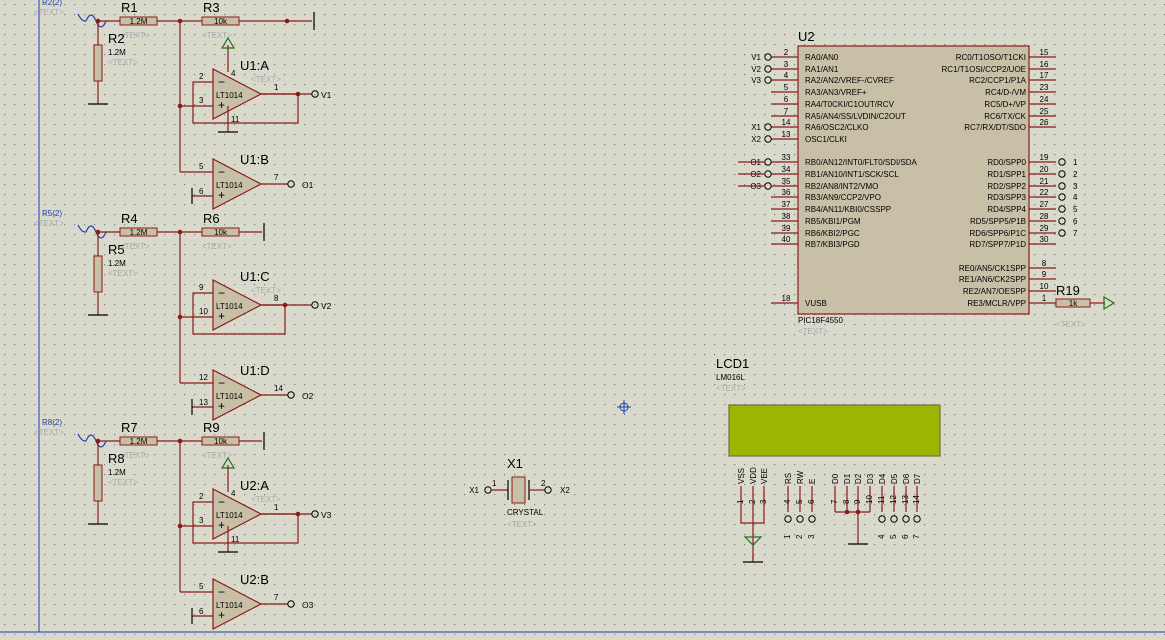 This screenshot has height=640, width=1165. What do you see at coordinates (1044, 181) in the screenshot?
I see `pin-number: 21` at bounding box center [1044, 181].